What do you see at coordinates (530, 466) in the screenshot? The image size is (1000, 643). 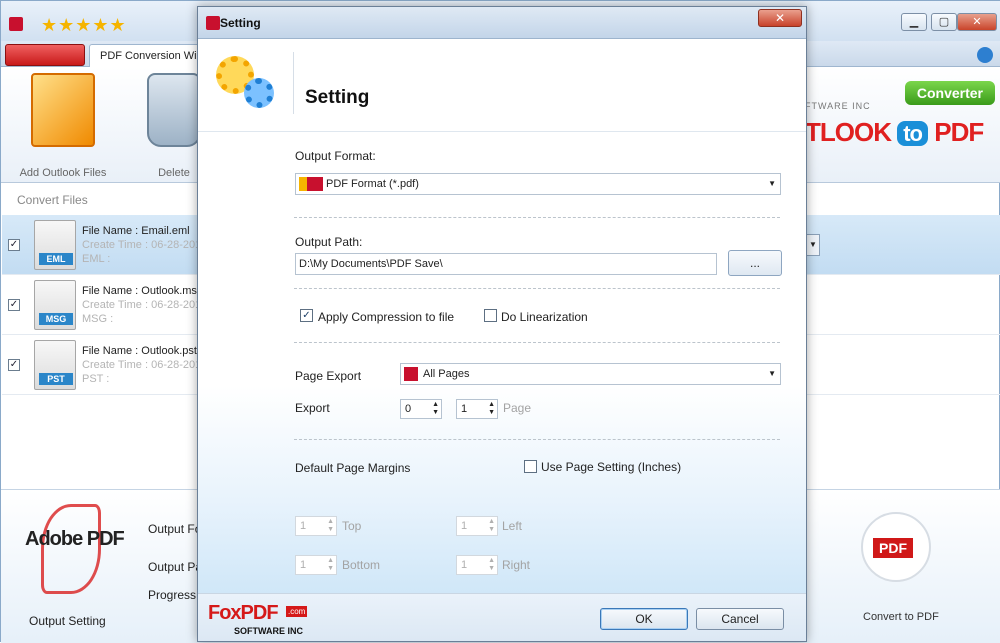 I see `use-page-setting-checkbox` at bounding box center [530, 466].